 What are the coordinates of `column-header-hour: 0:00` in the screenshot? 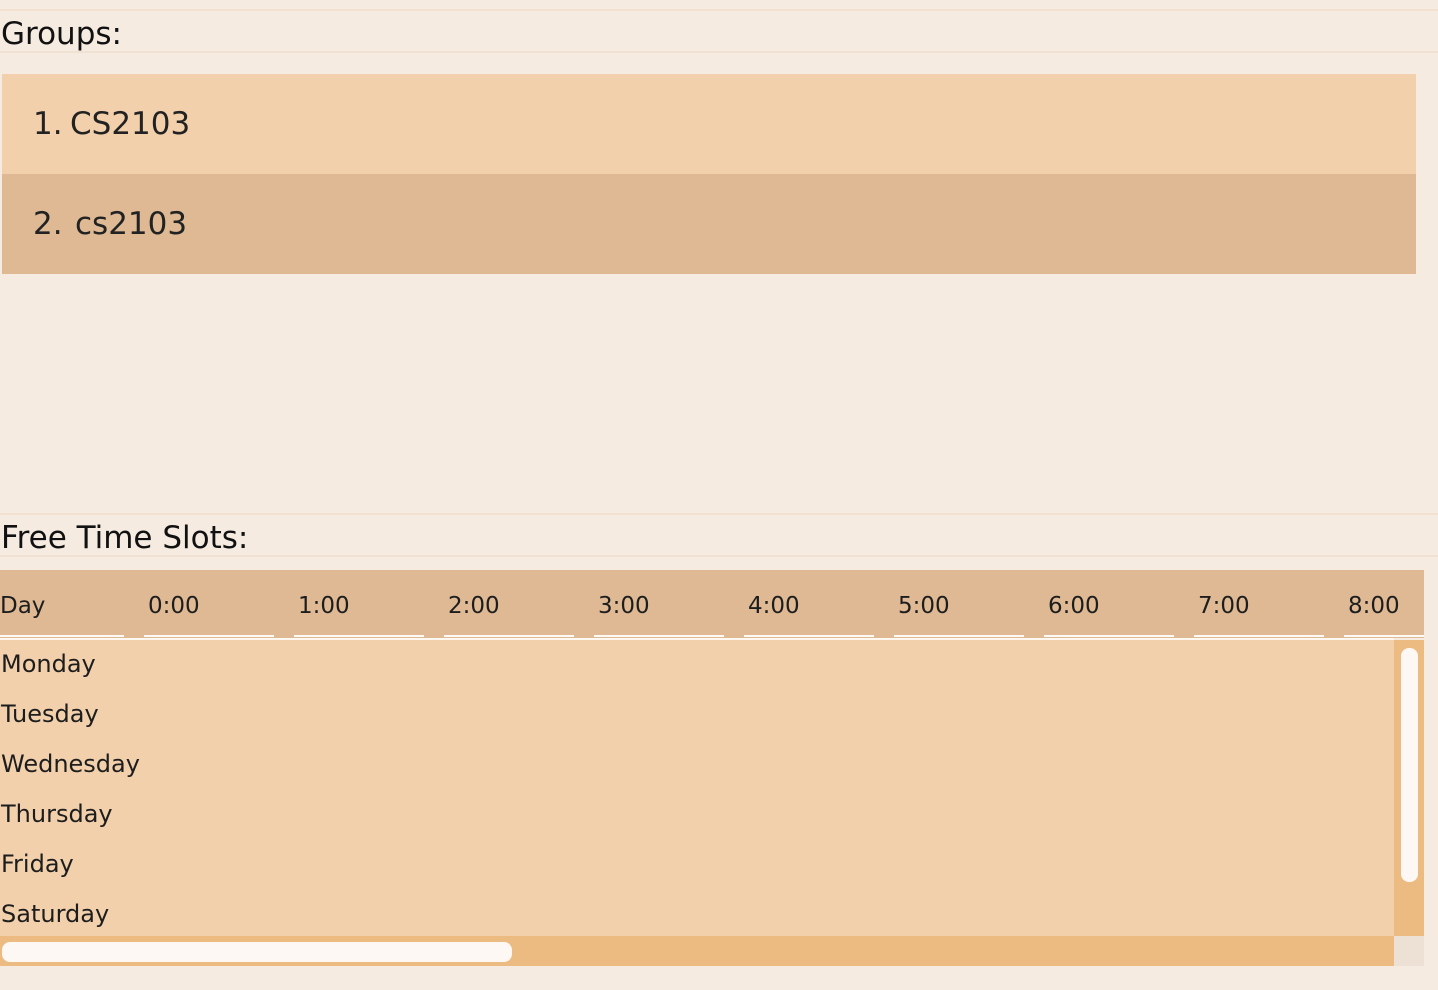 It's located at (209, 604).